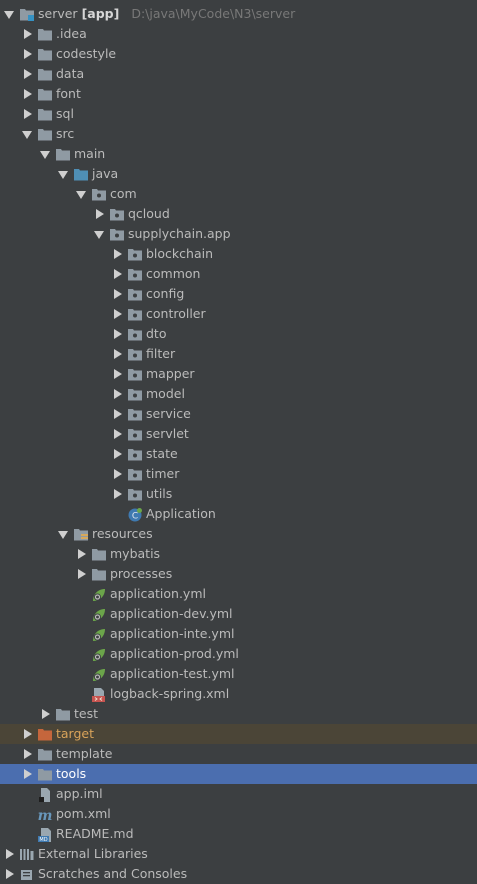  I want to click on tree-row-application-yml: application.yml, so click(238, 594).